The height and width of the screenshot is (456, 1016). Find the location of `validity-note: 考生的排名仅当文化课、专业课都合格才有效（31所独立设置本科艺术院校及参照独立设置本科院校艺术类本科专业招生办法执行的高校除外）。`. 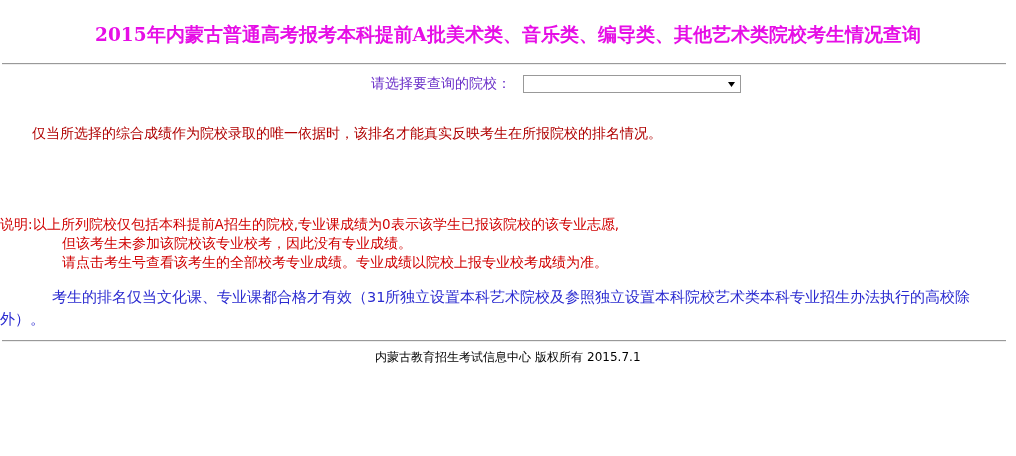

validity-note: 考生的排名仅当文化课、专业课都合格才有效（31所独立设置本科艺术院校及参照独立设置本科院校艺术类本科专业招生办法执行的高校除外）。 is located at coordinates (486, 308).